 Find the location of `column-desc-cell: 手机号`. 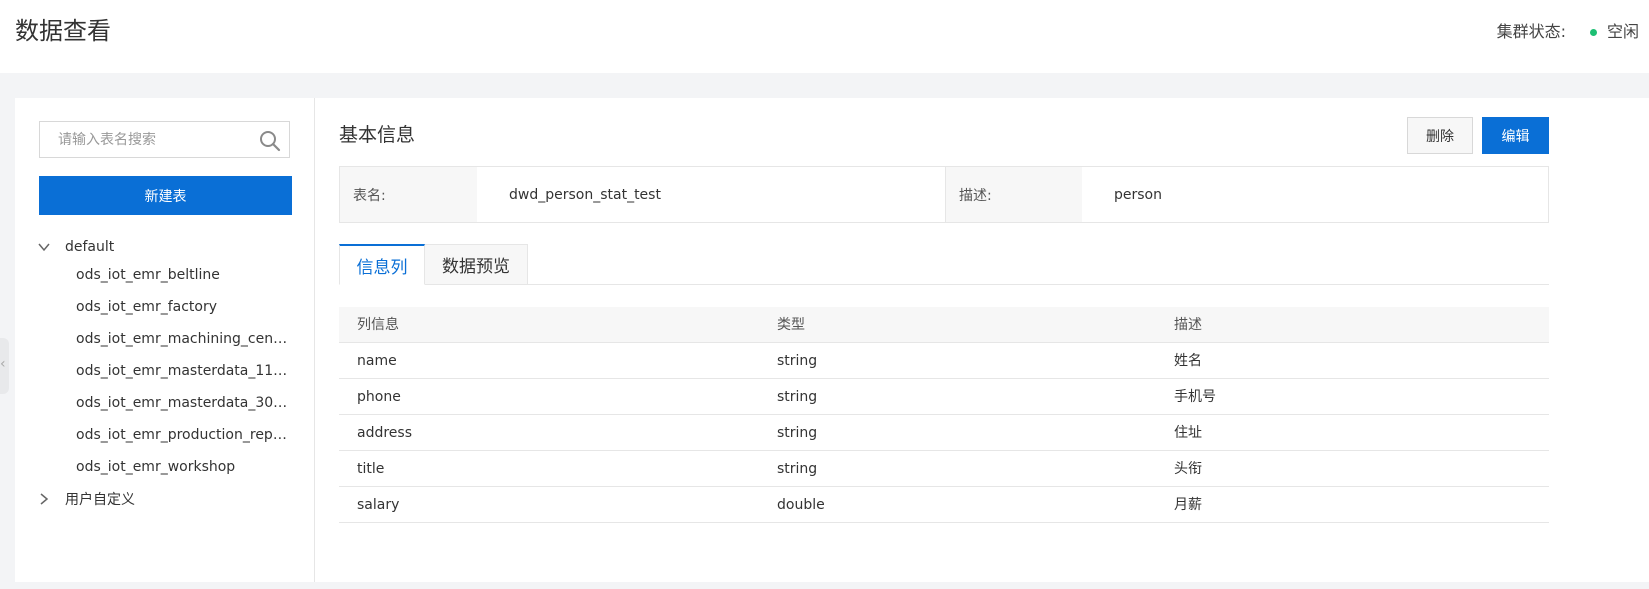

column-desc-cell: 手机号 is located at coordinates (1195, 397).